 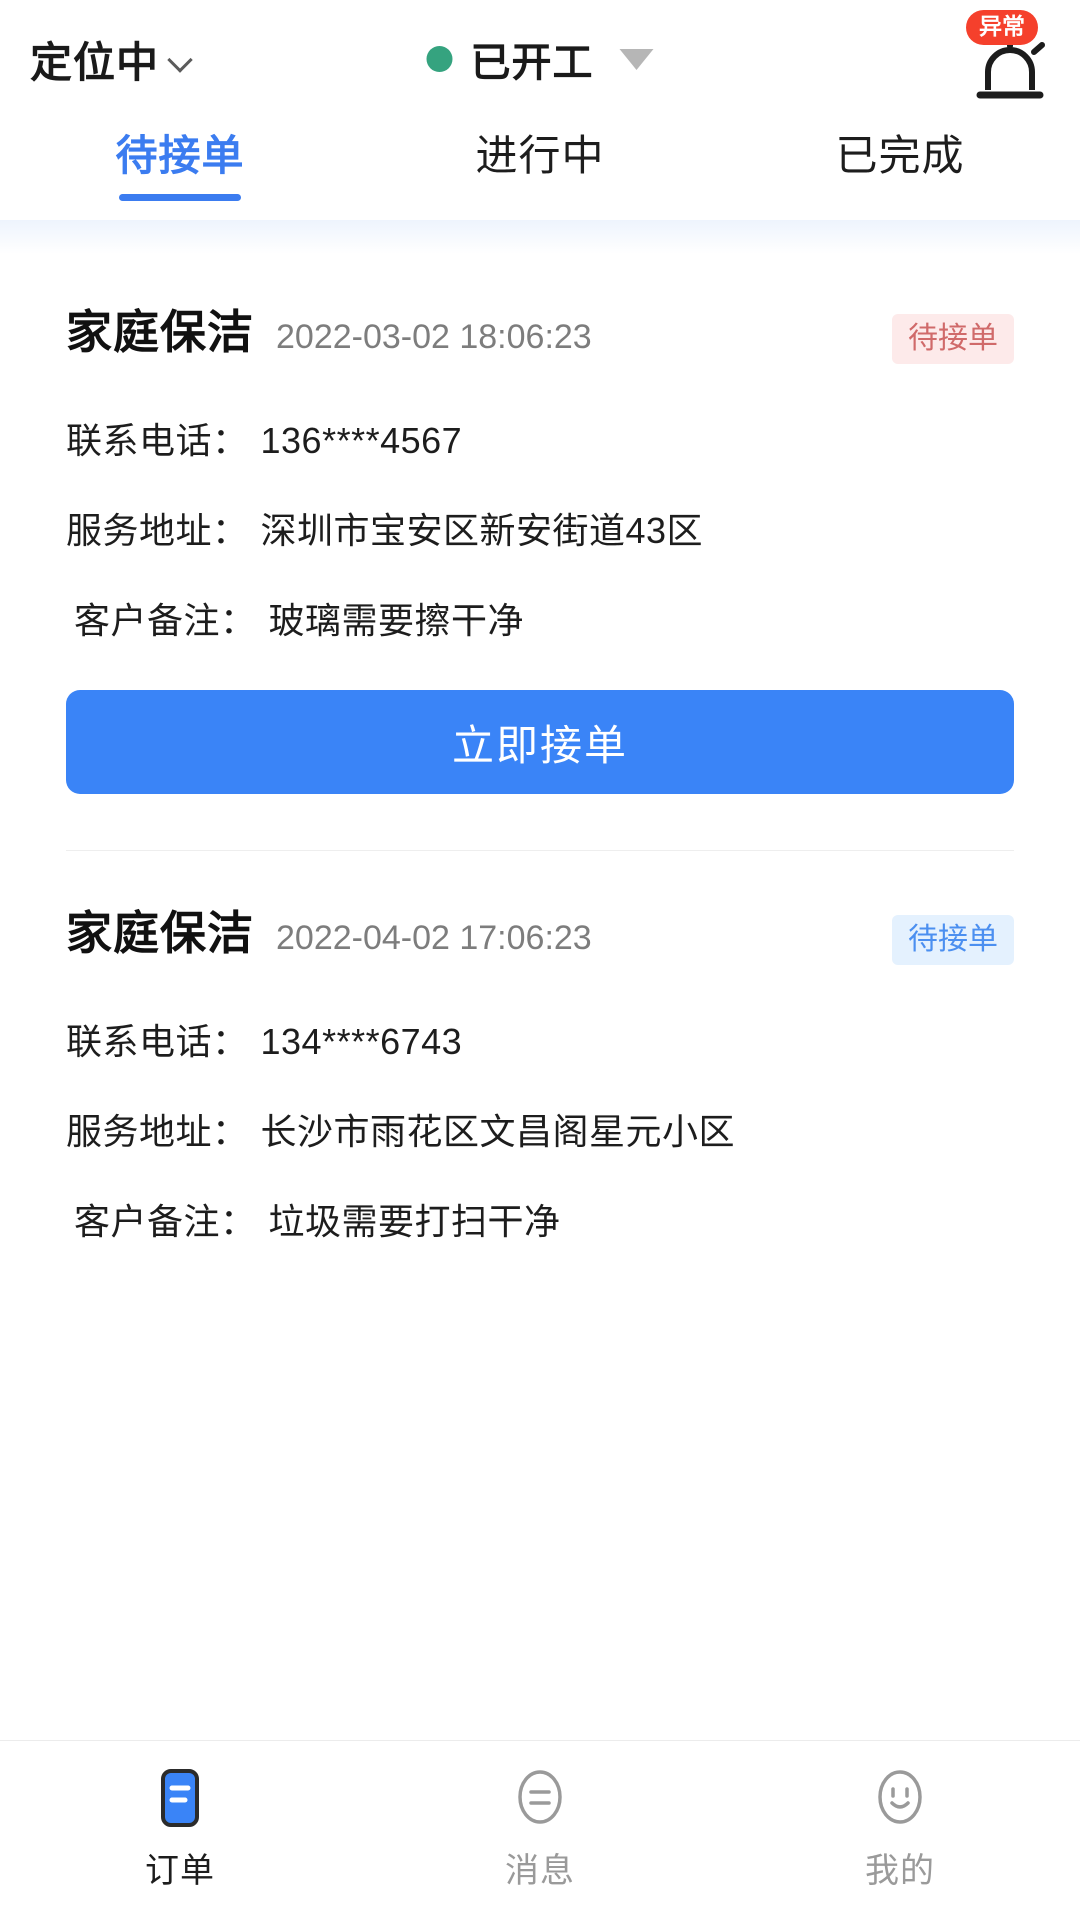 I want to click on order-address-row: 服务地址： 长沙市雨花区文昌阁星元小区, so click(x=540, y=1129).